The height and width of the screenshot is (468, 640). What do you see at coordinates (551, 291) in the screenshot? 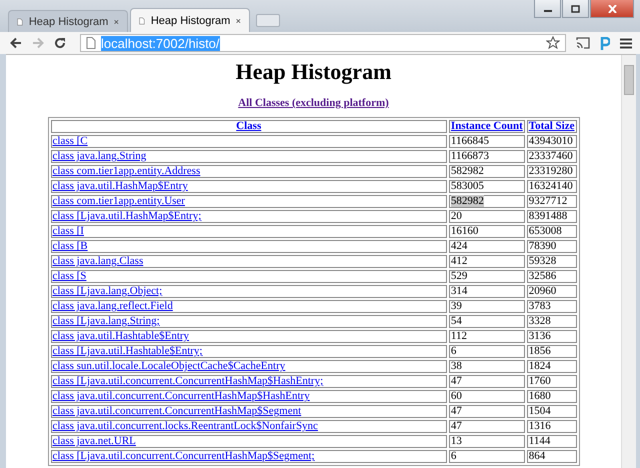
I see `table-cell: 20960` at bounding box center [551, 291].